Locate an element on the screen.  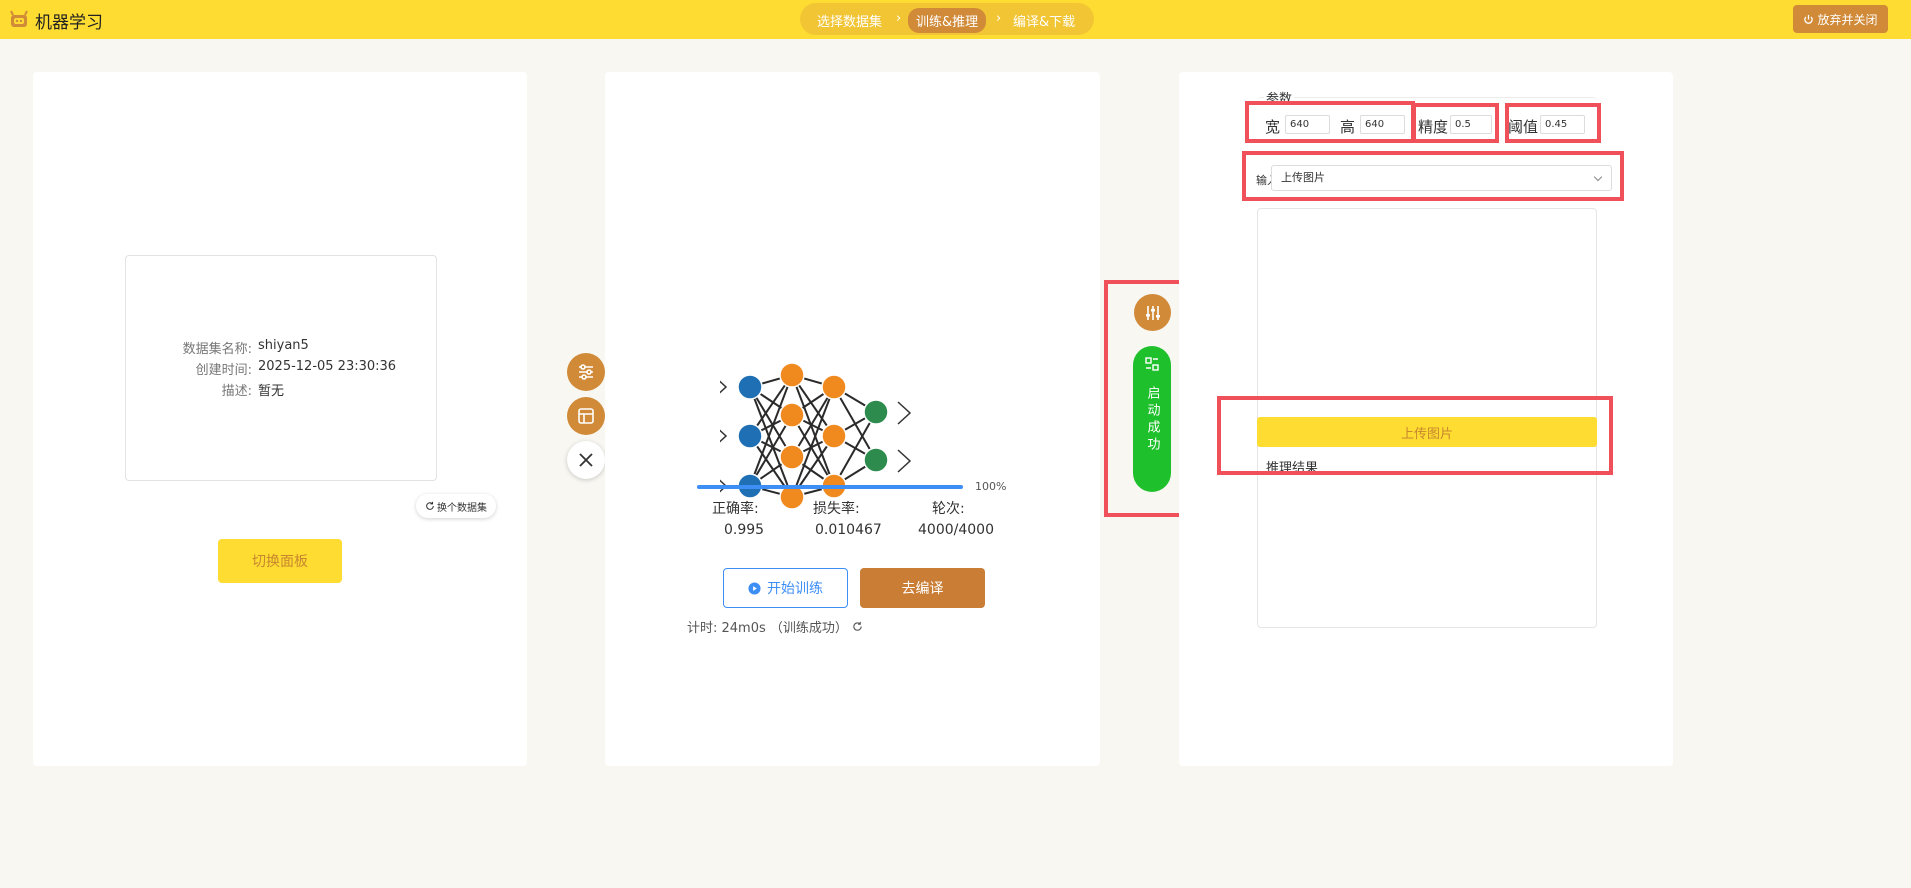
launch-status-button: 启动成功 is located at coordinates (1152, 419).